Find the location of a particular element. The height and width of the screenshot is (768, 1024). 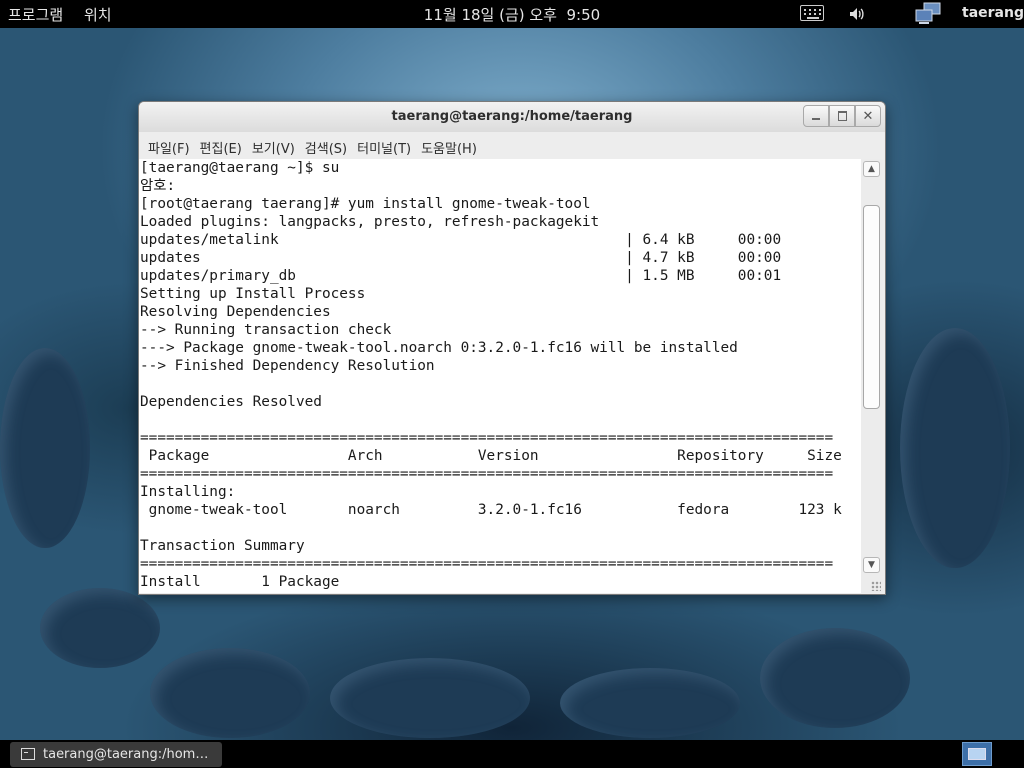

close-button: ✕ is located at coordinates (868, 116).